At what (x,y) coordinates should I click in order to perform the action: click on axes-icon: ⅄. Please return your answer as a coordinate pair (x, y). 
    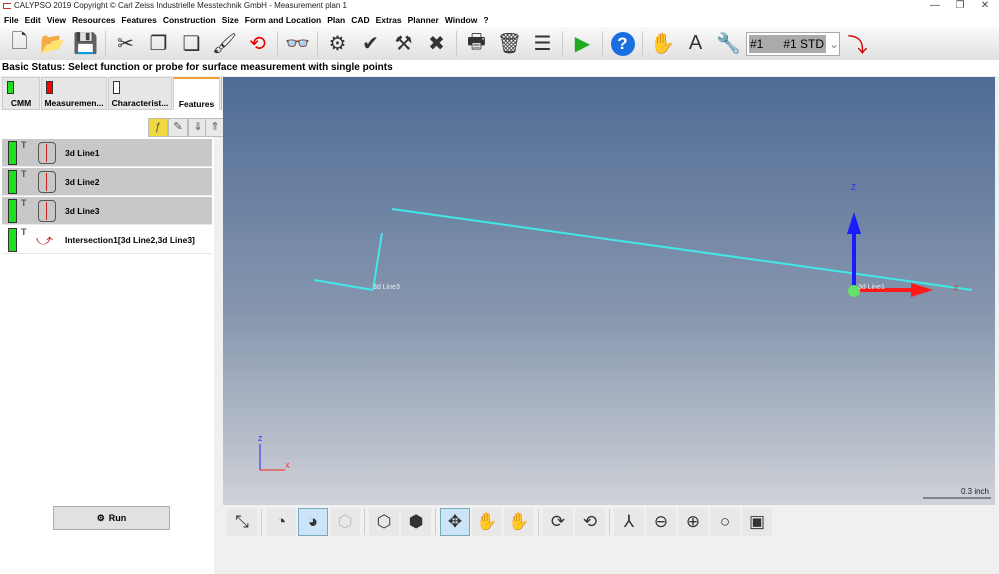
    Looking at the image, I should click on (629, 521).